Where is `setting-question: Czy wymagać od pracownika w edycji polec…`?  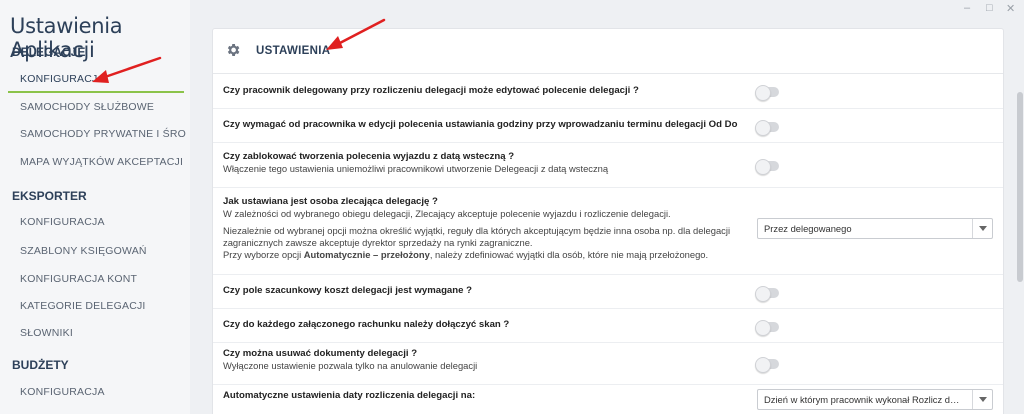 setting-question: Czy wymagać od pracownika w edycji polec… is located at coordinates (480, 124).